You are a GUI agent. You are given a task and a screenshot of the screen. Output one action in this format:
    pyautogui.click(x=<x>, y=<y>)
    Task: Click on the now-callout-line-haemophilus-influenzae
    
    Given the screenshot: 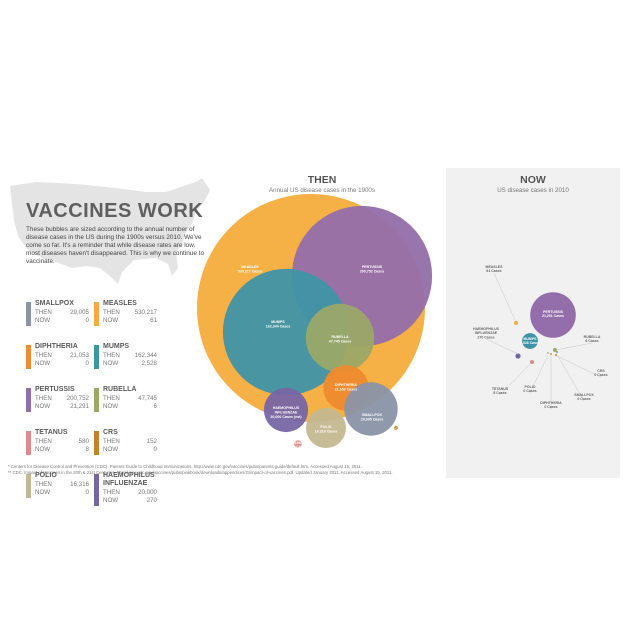 What is the action you would take?
    pyautogui.click(x=502, y=346)
    